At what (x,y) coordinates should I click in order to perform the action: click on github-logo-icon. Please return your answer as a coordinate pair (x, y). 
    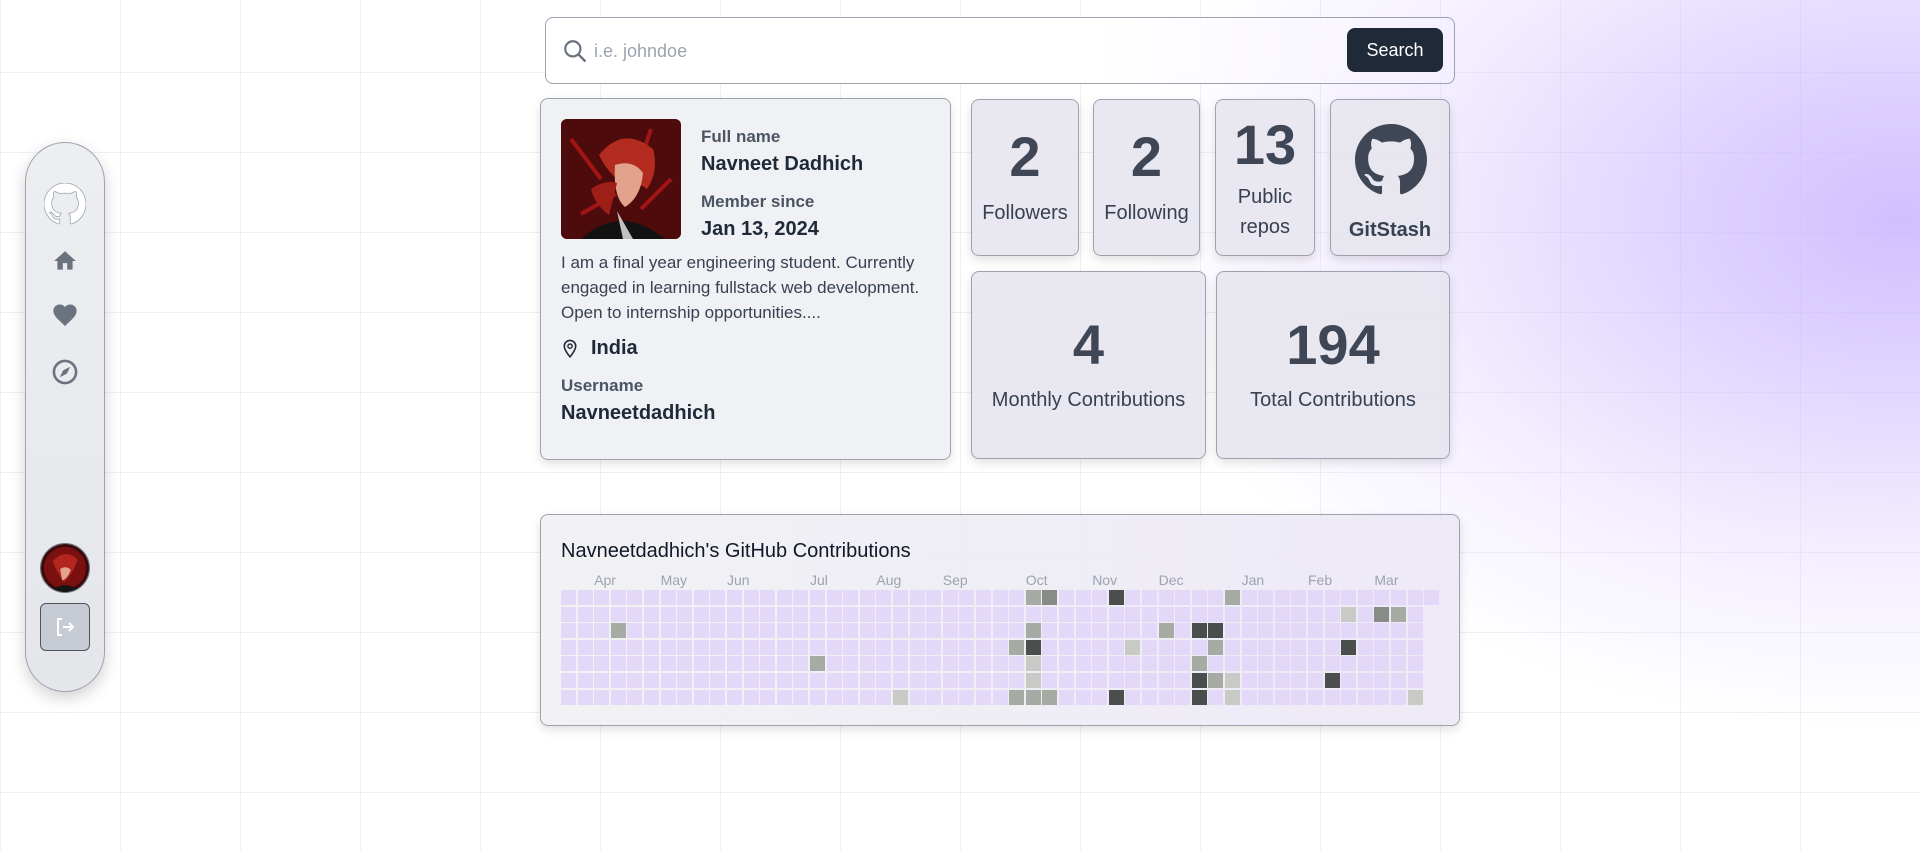
    Looking at the image, I should click on (65, 204).